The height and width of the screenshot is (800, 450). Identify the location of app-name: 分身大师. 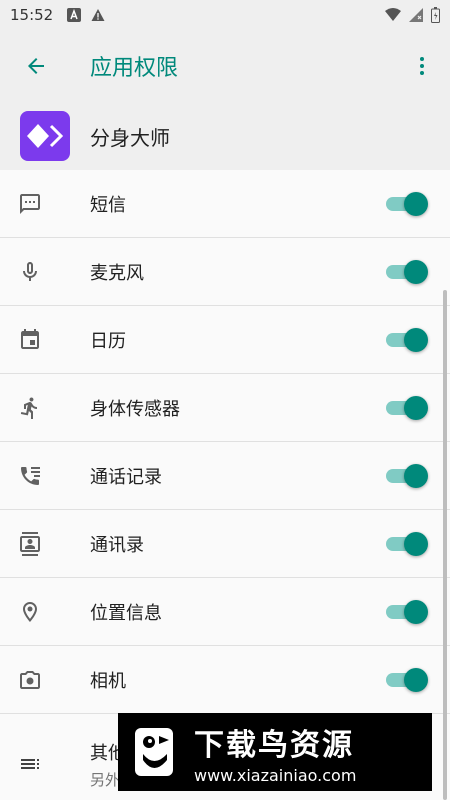
(130, 137).